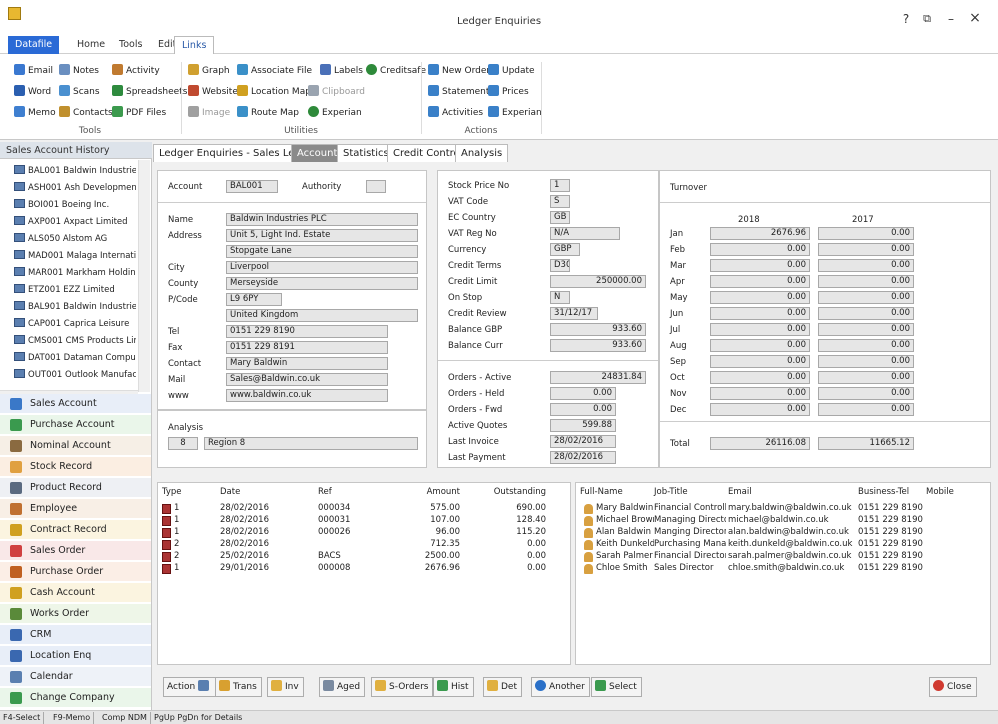 The image size is (998, 724). I want to click on tree-item: ALS050 Alstom AG, so click(75, 239).